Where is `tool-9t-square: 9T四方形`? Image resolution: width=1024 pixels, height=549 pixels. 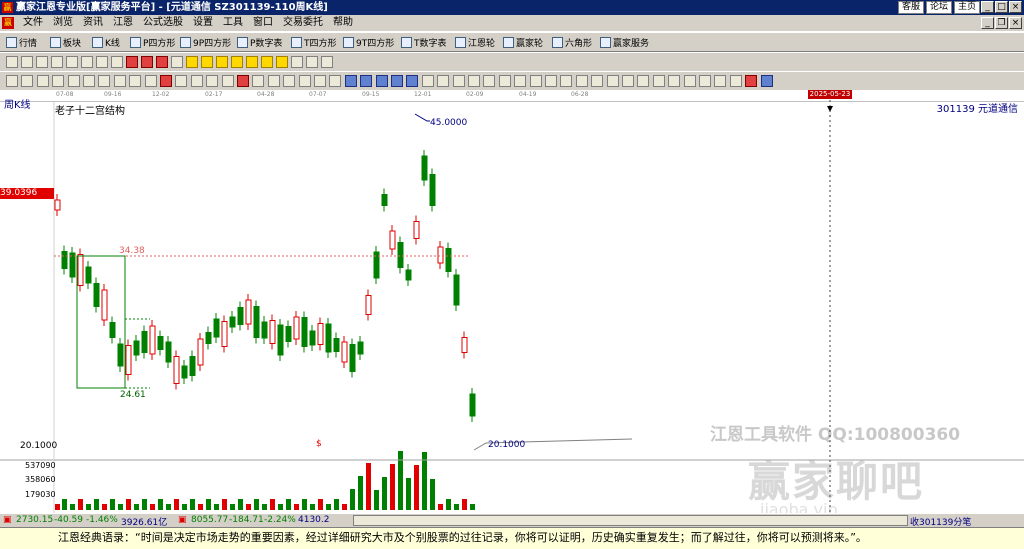
tool-9t-square: 9T四方形 is located at coordinates (368, 42).